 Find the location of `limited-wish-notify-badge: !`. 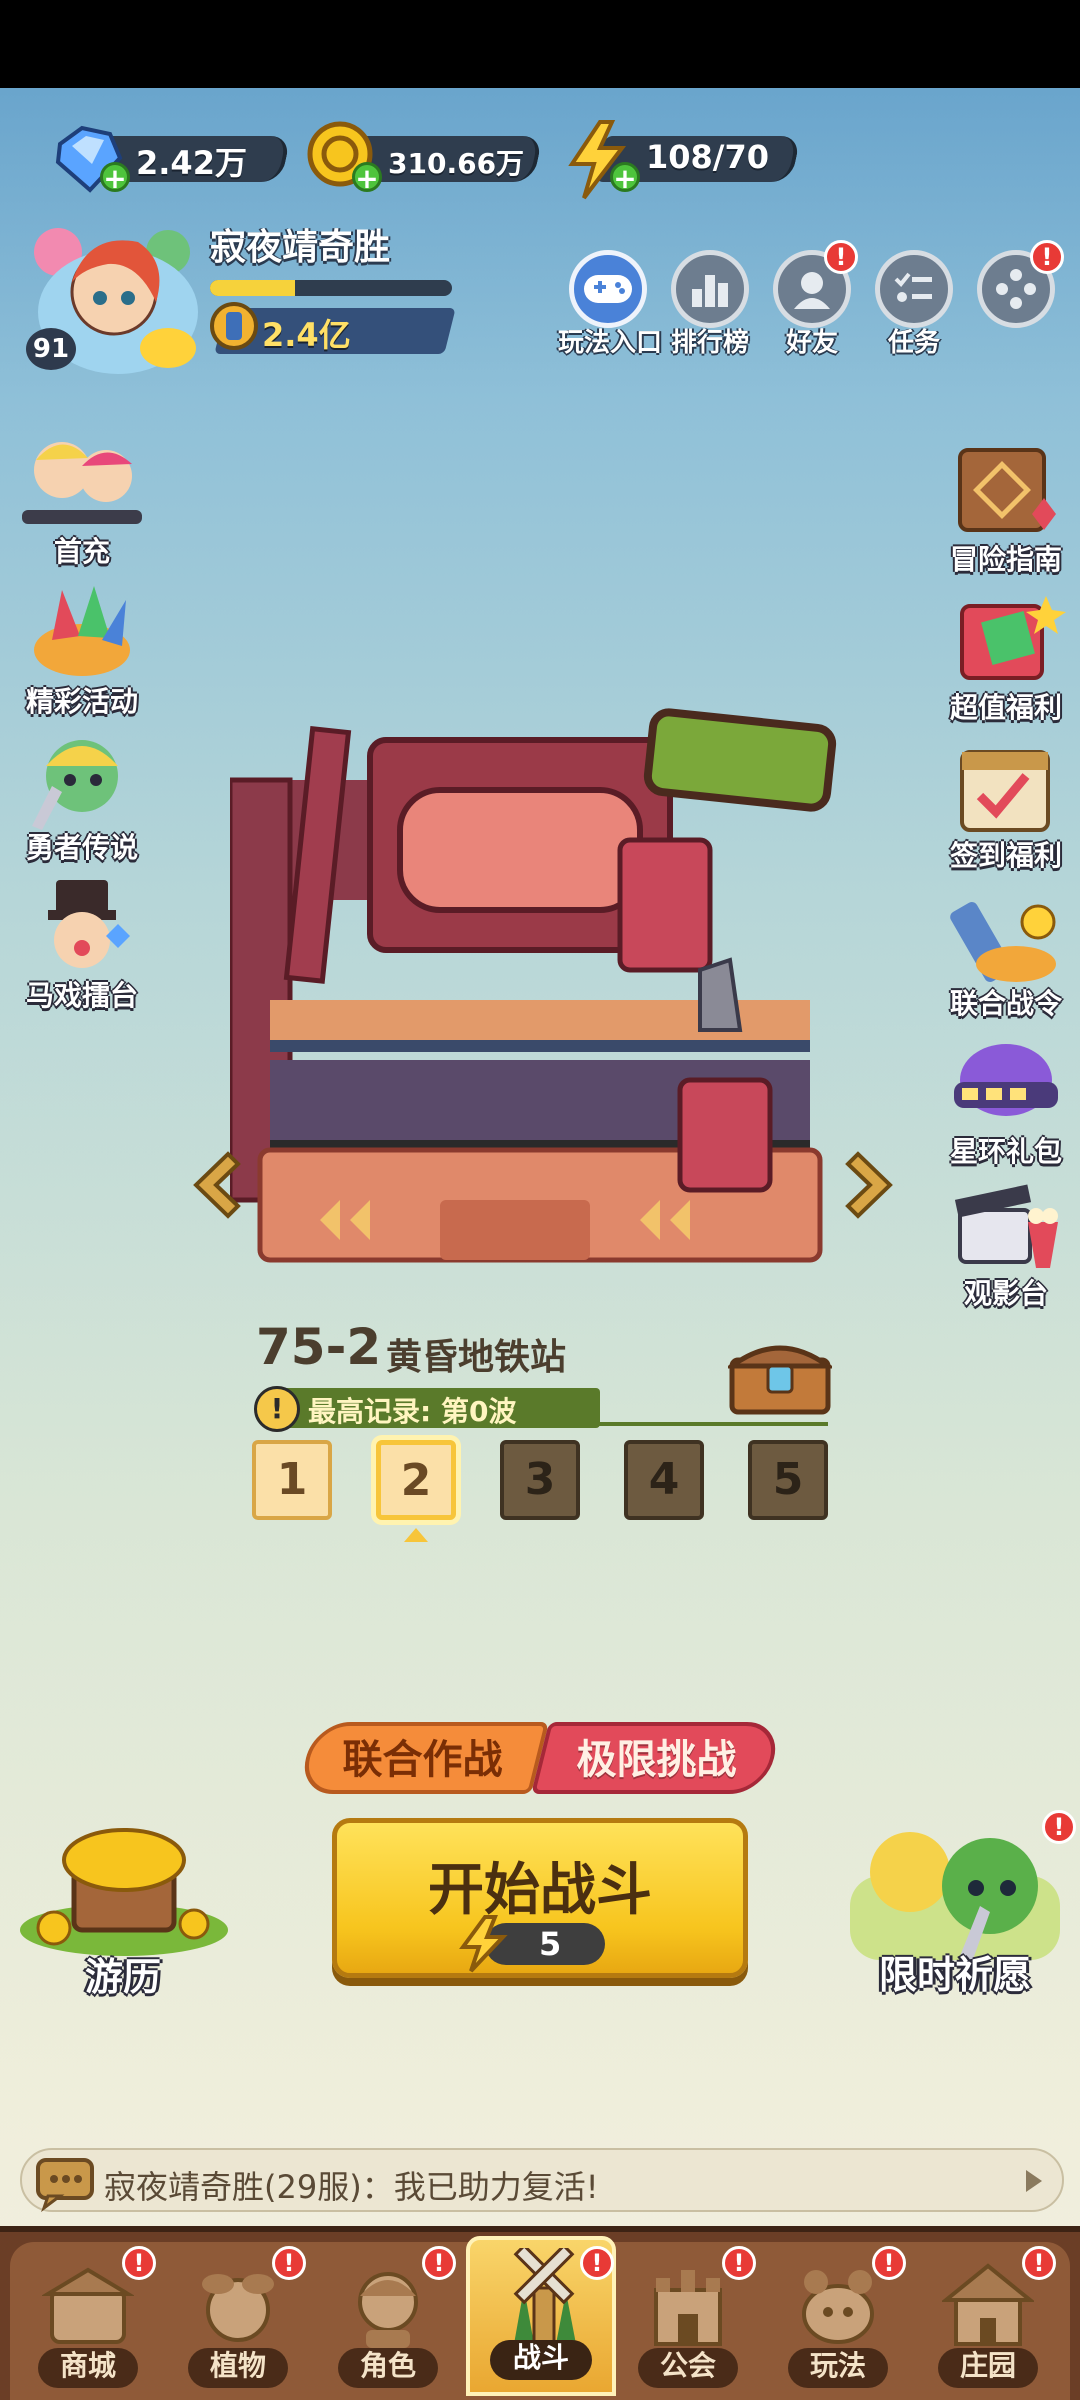

limited-wish-notify-badge: ! is located at coordinates (1059, 1827).